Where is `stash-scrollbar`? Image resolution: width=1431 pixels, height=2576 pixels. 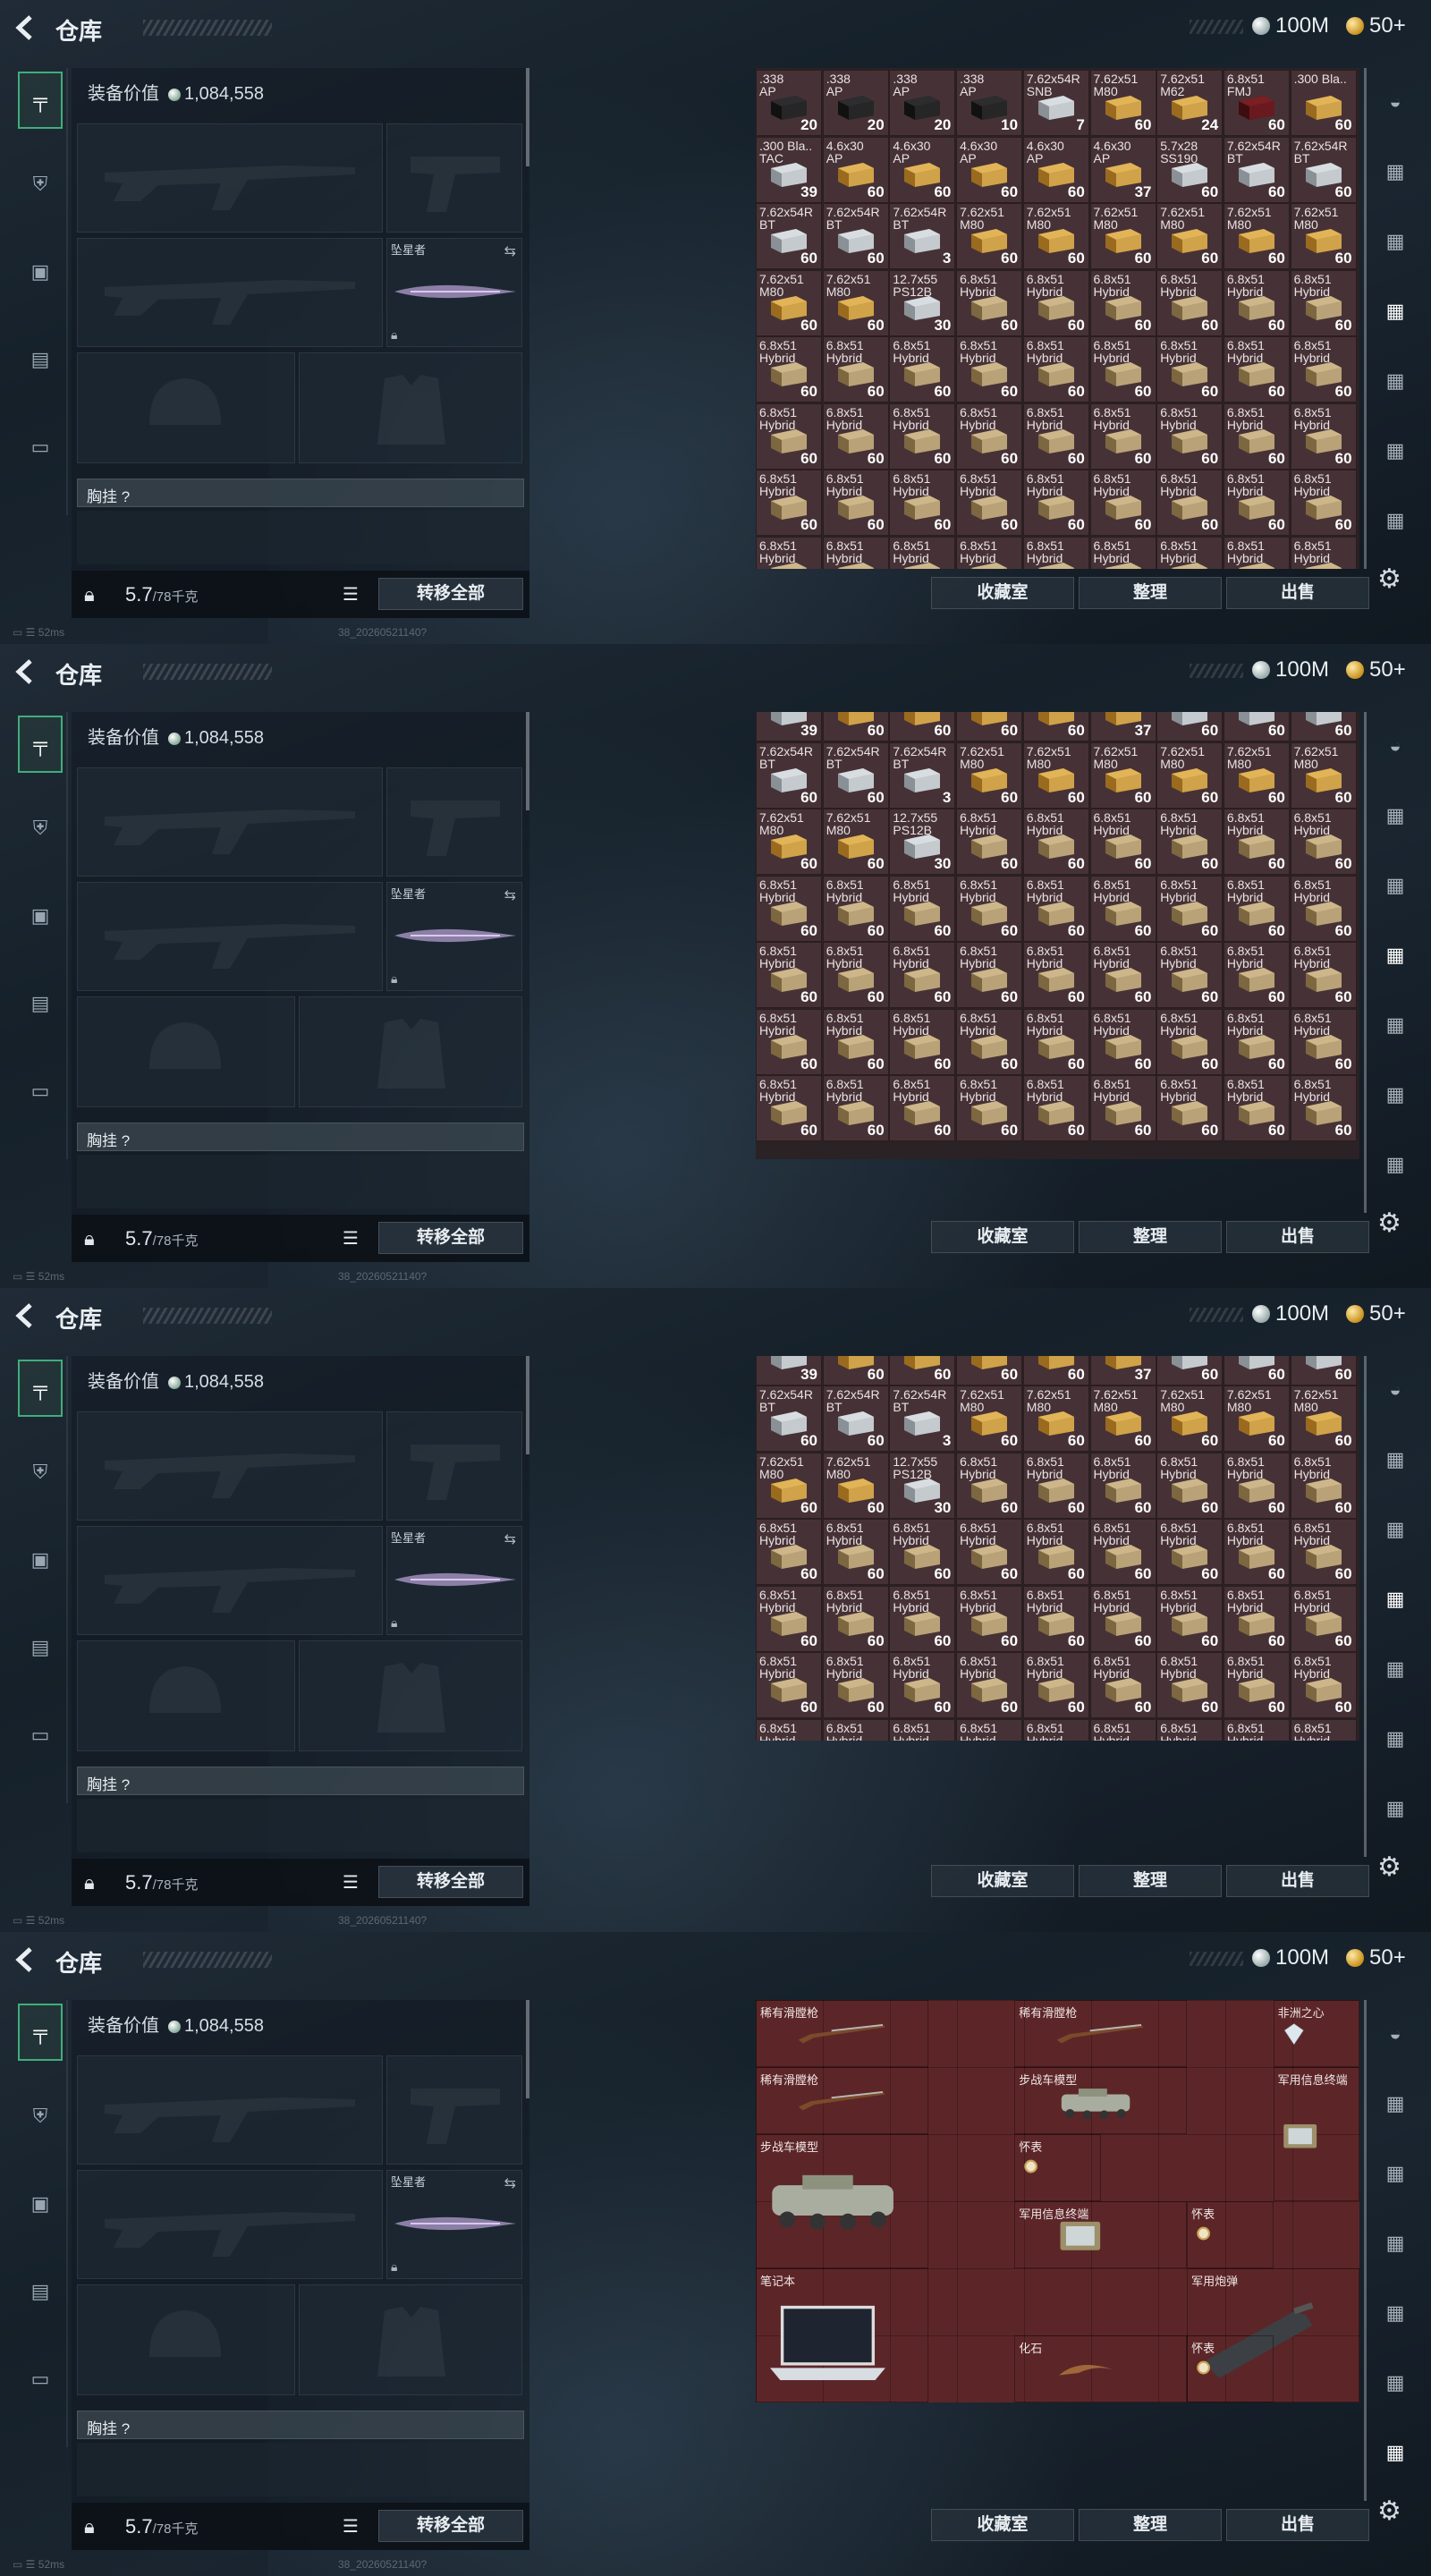
stash-scrollbar is located at coordinates (1365, 1606).